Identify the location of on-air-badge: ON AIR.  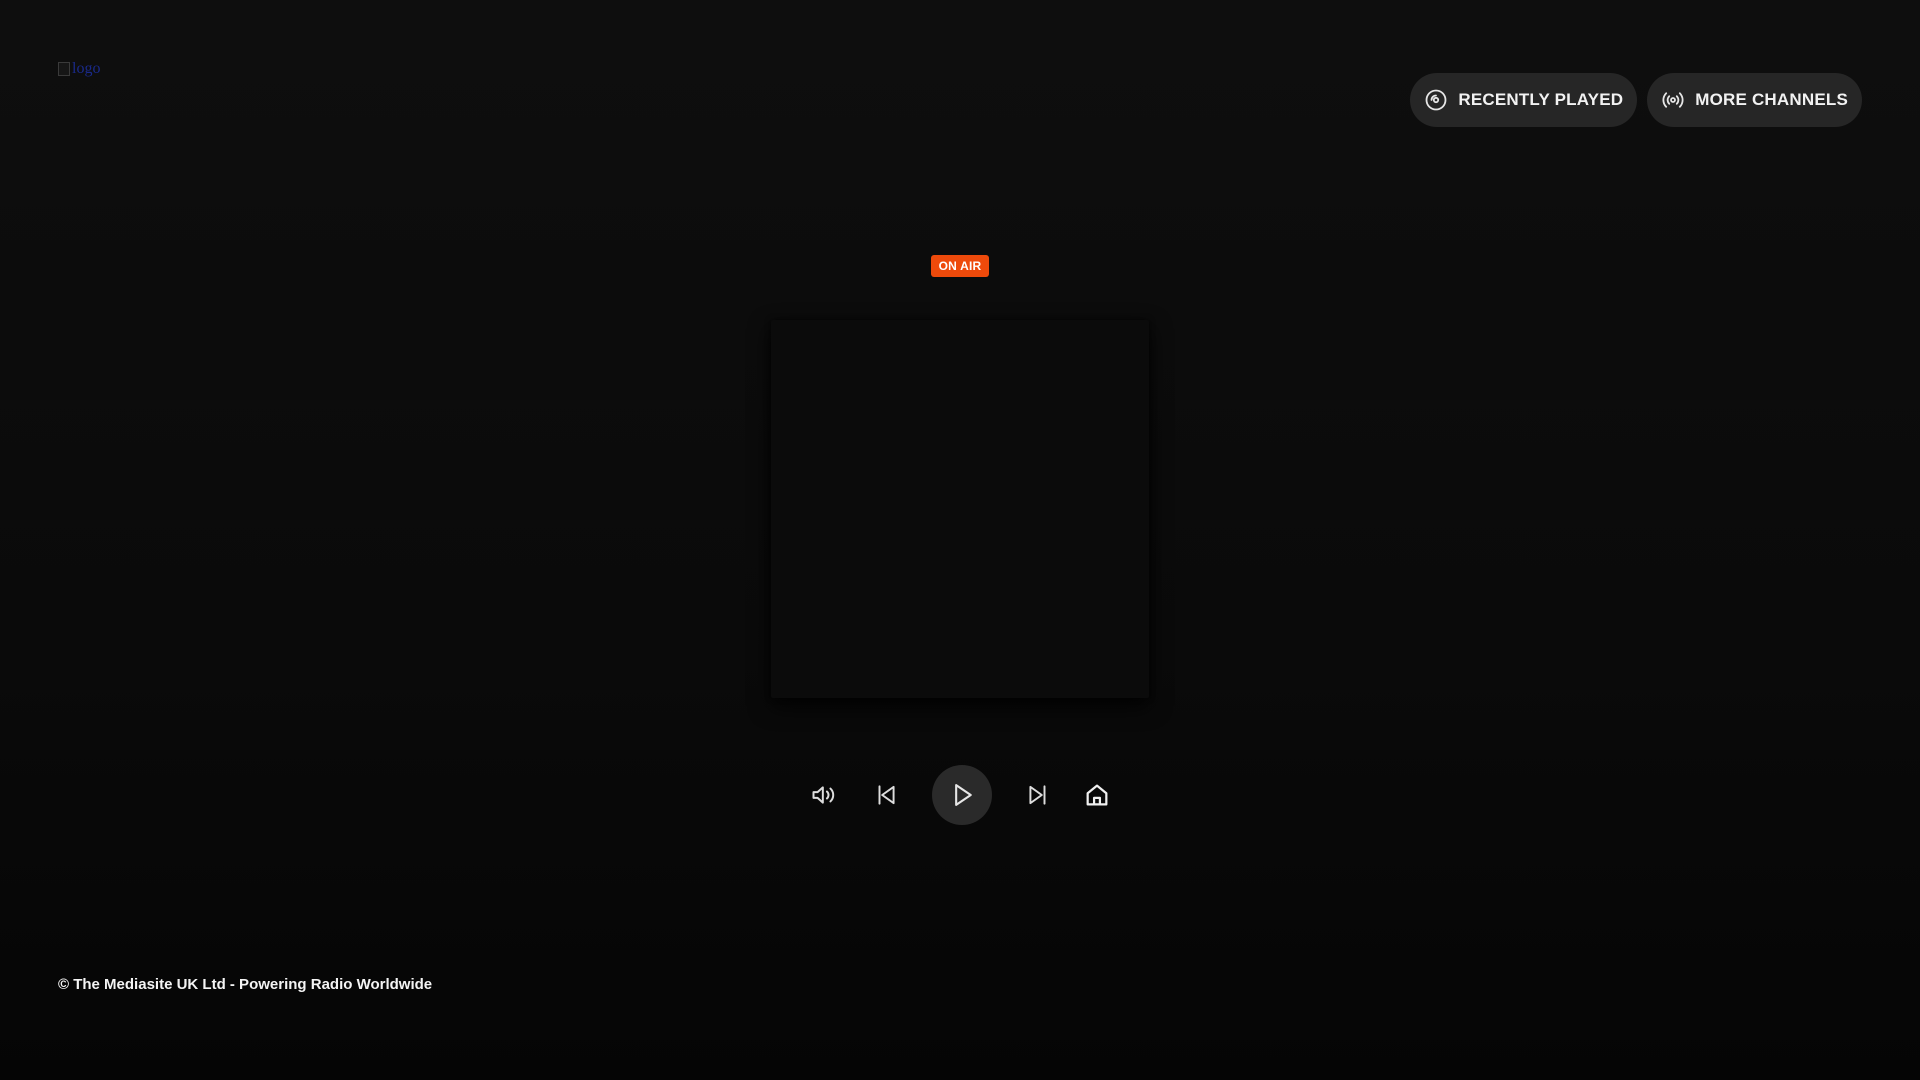
(960, 266).